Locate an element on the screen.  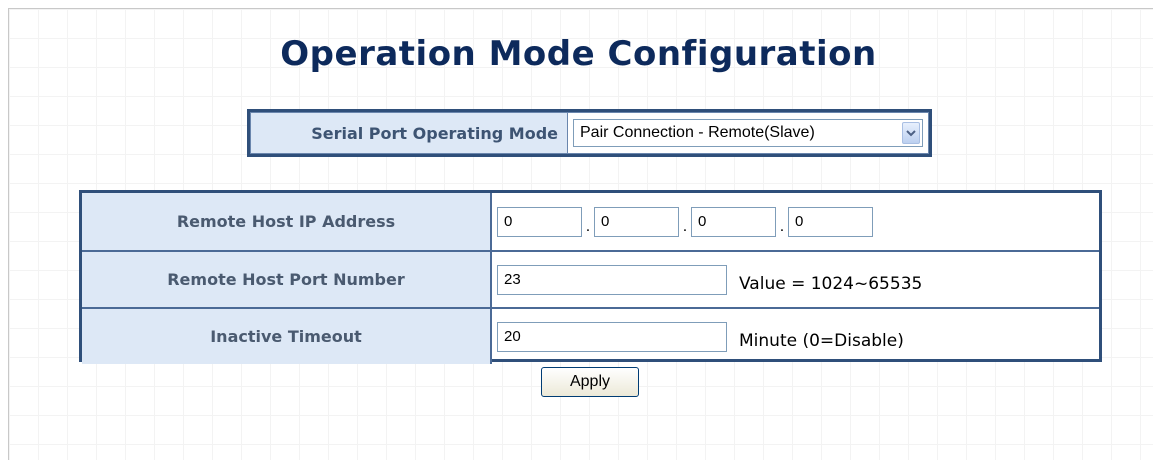
remote-ip-cell: 0 . 0 . 0 . 0 is located at coordinates (795, 221).